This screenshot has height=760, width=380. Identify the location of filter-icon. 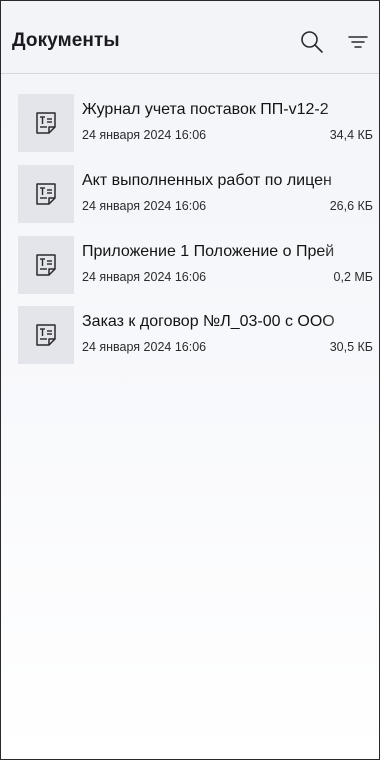
(358, 42).